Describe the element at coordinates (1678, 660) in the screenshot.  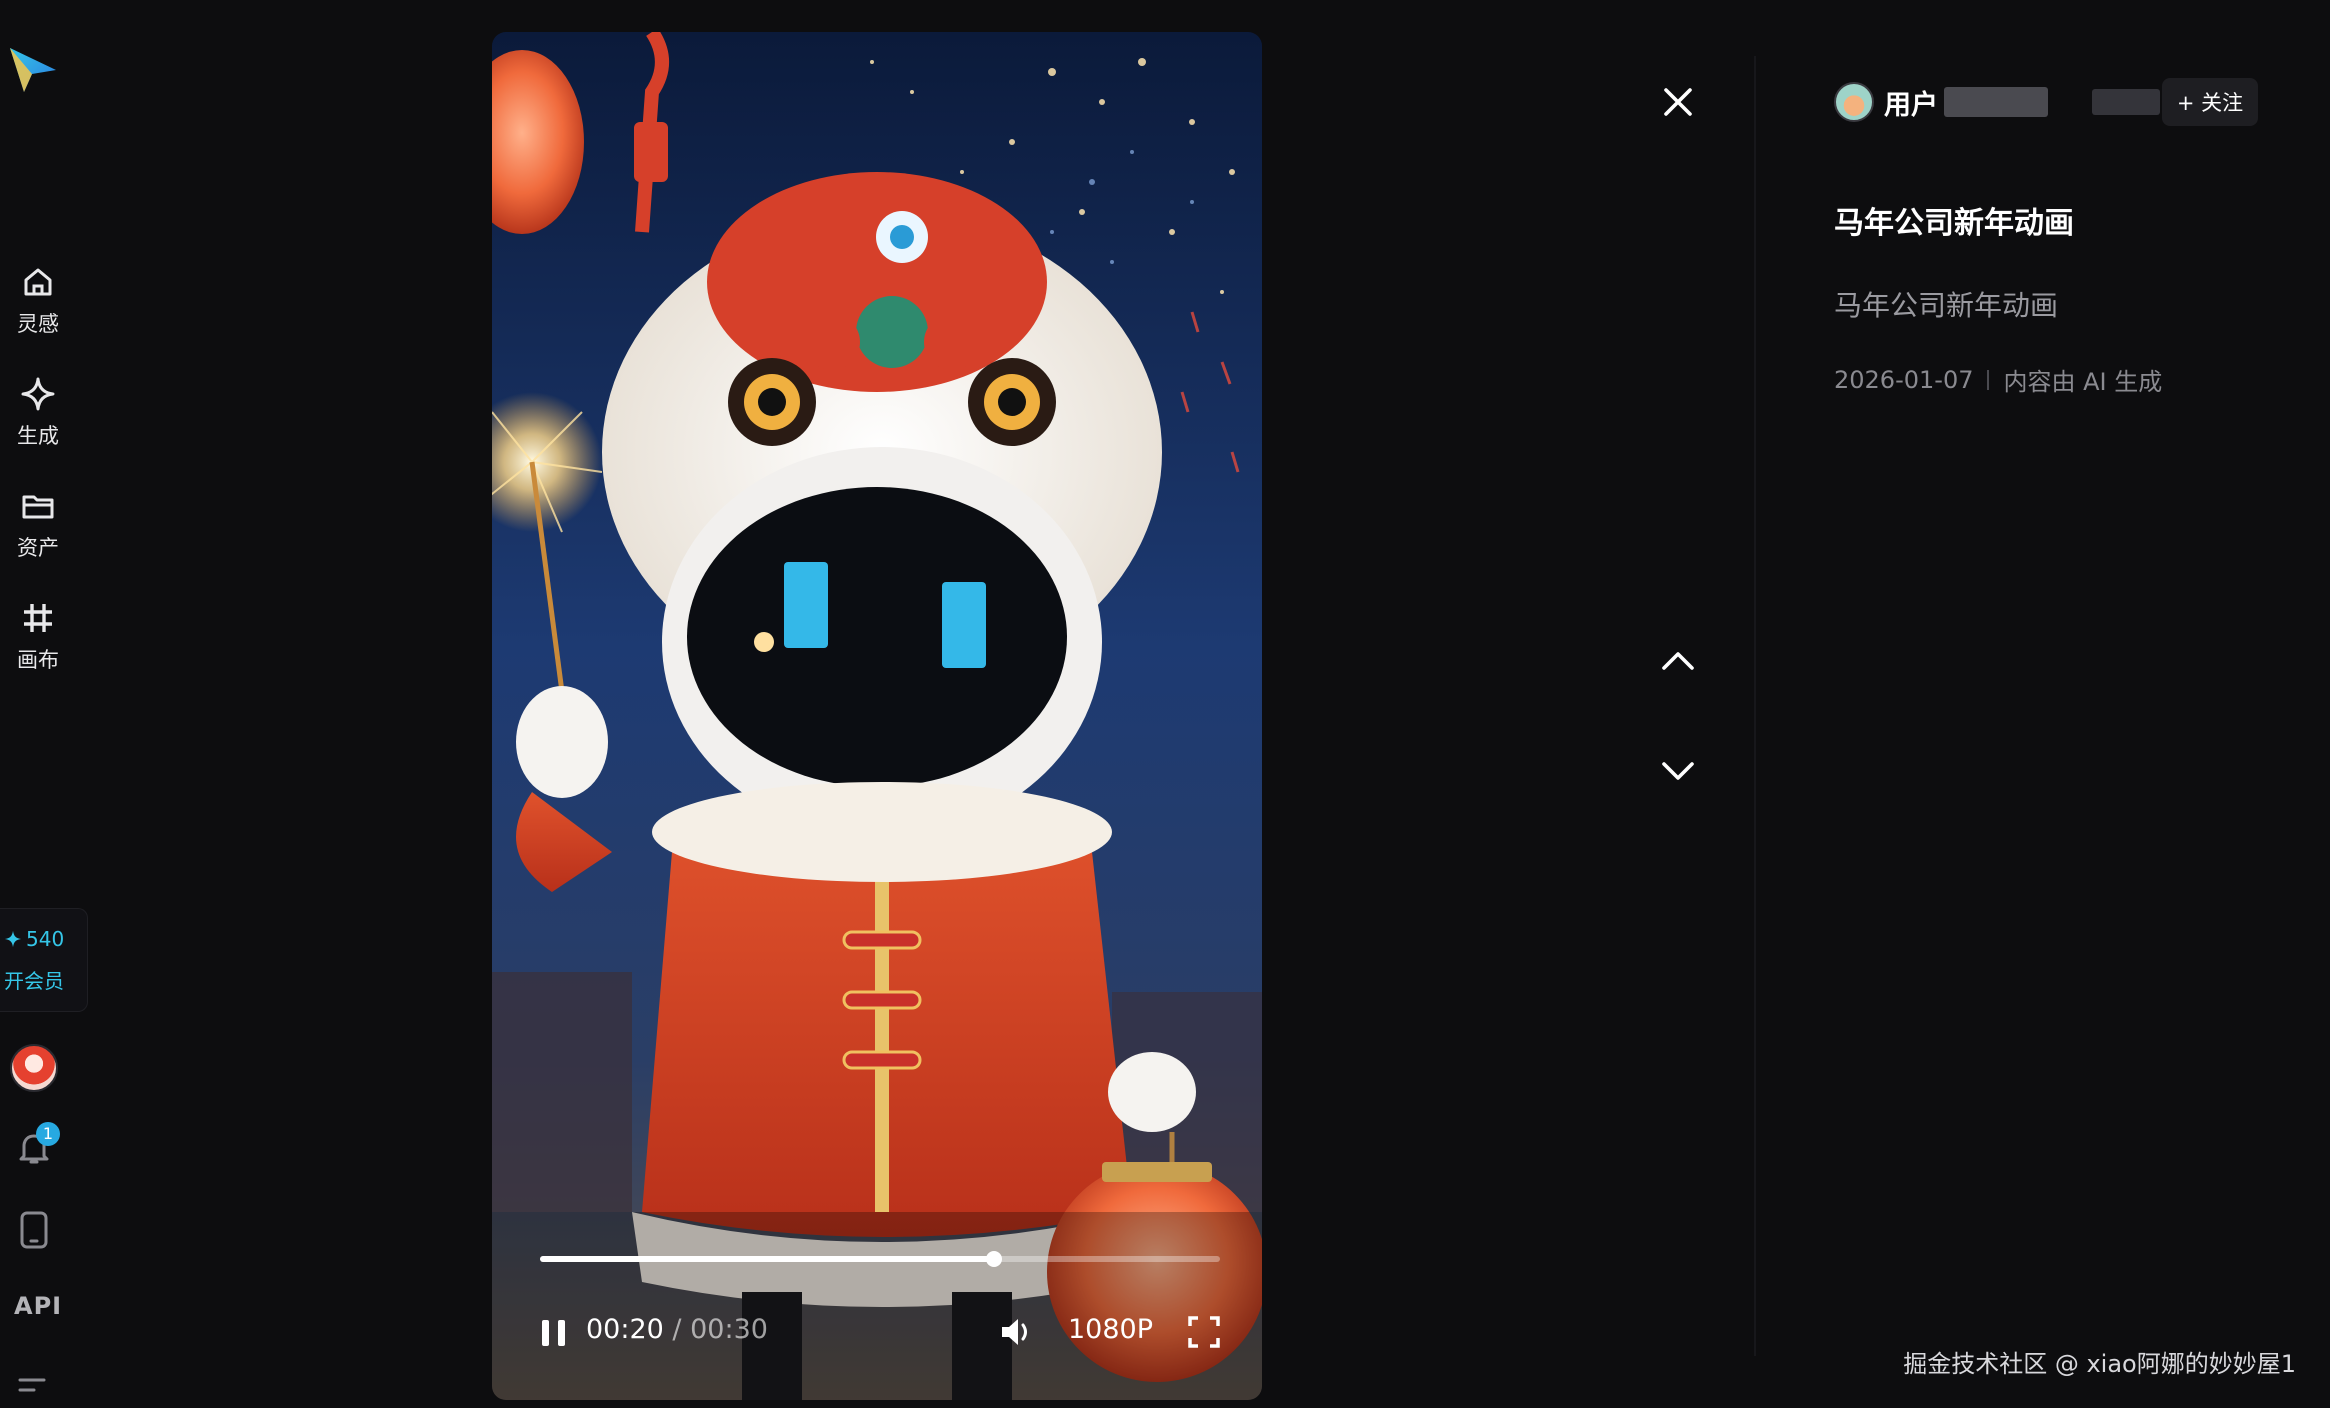
I see `chevron-up-icon` at that location.